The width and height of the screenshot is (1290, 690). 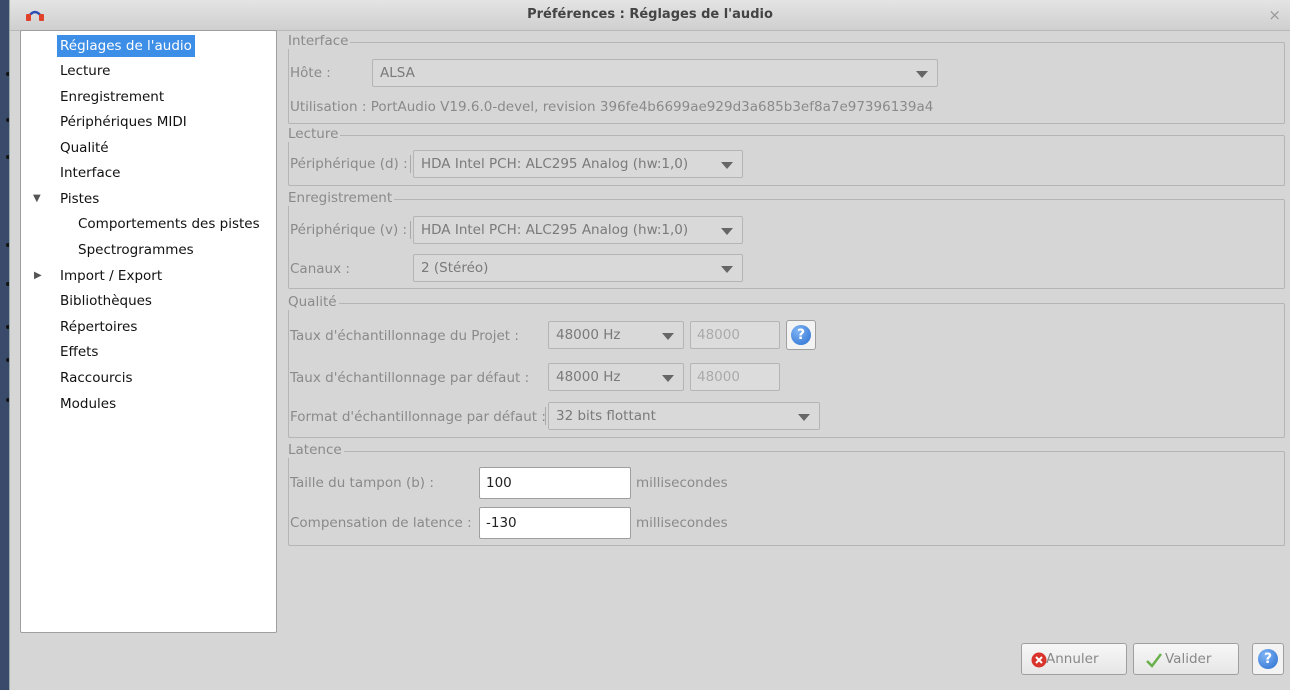 I want to click on tree-item-tracks: Pistes, so click(x=79, y=199).